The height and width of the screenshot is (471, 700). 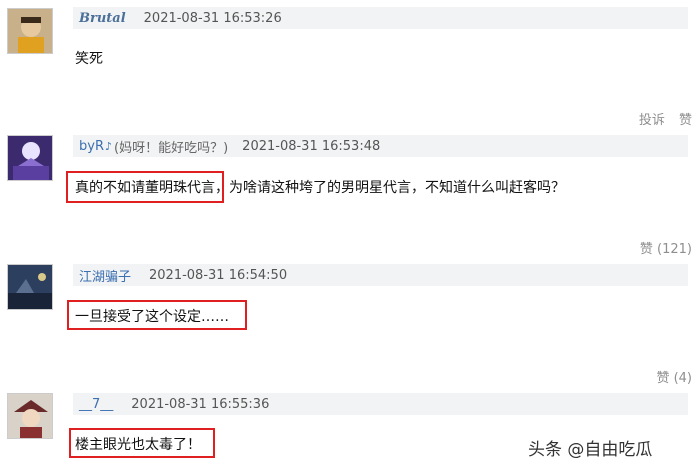 I want to click on user-badge-icon: ♪, so click(x=108, y=146).